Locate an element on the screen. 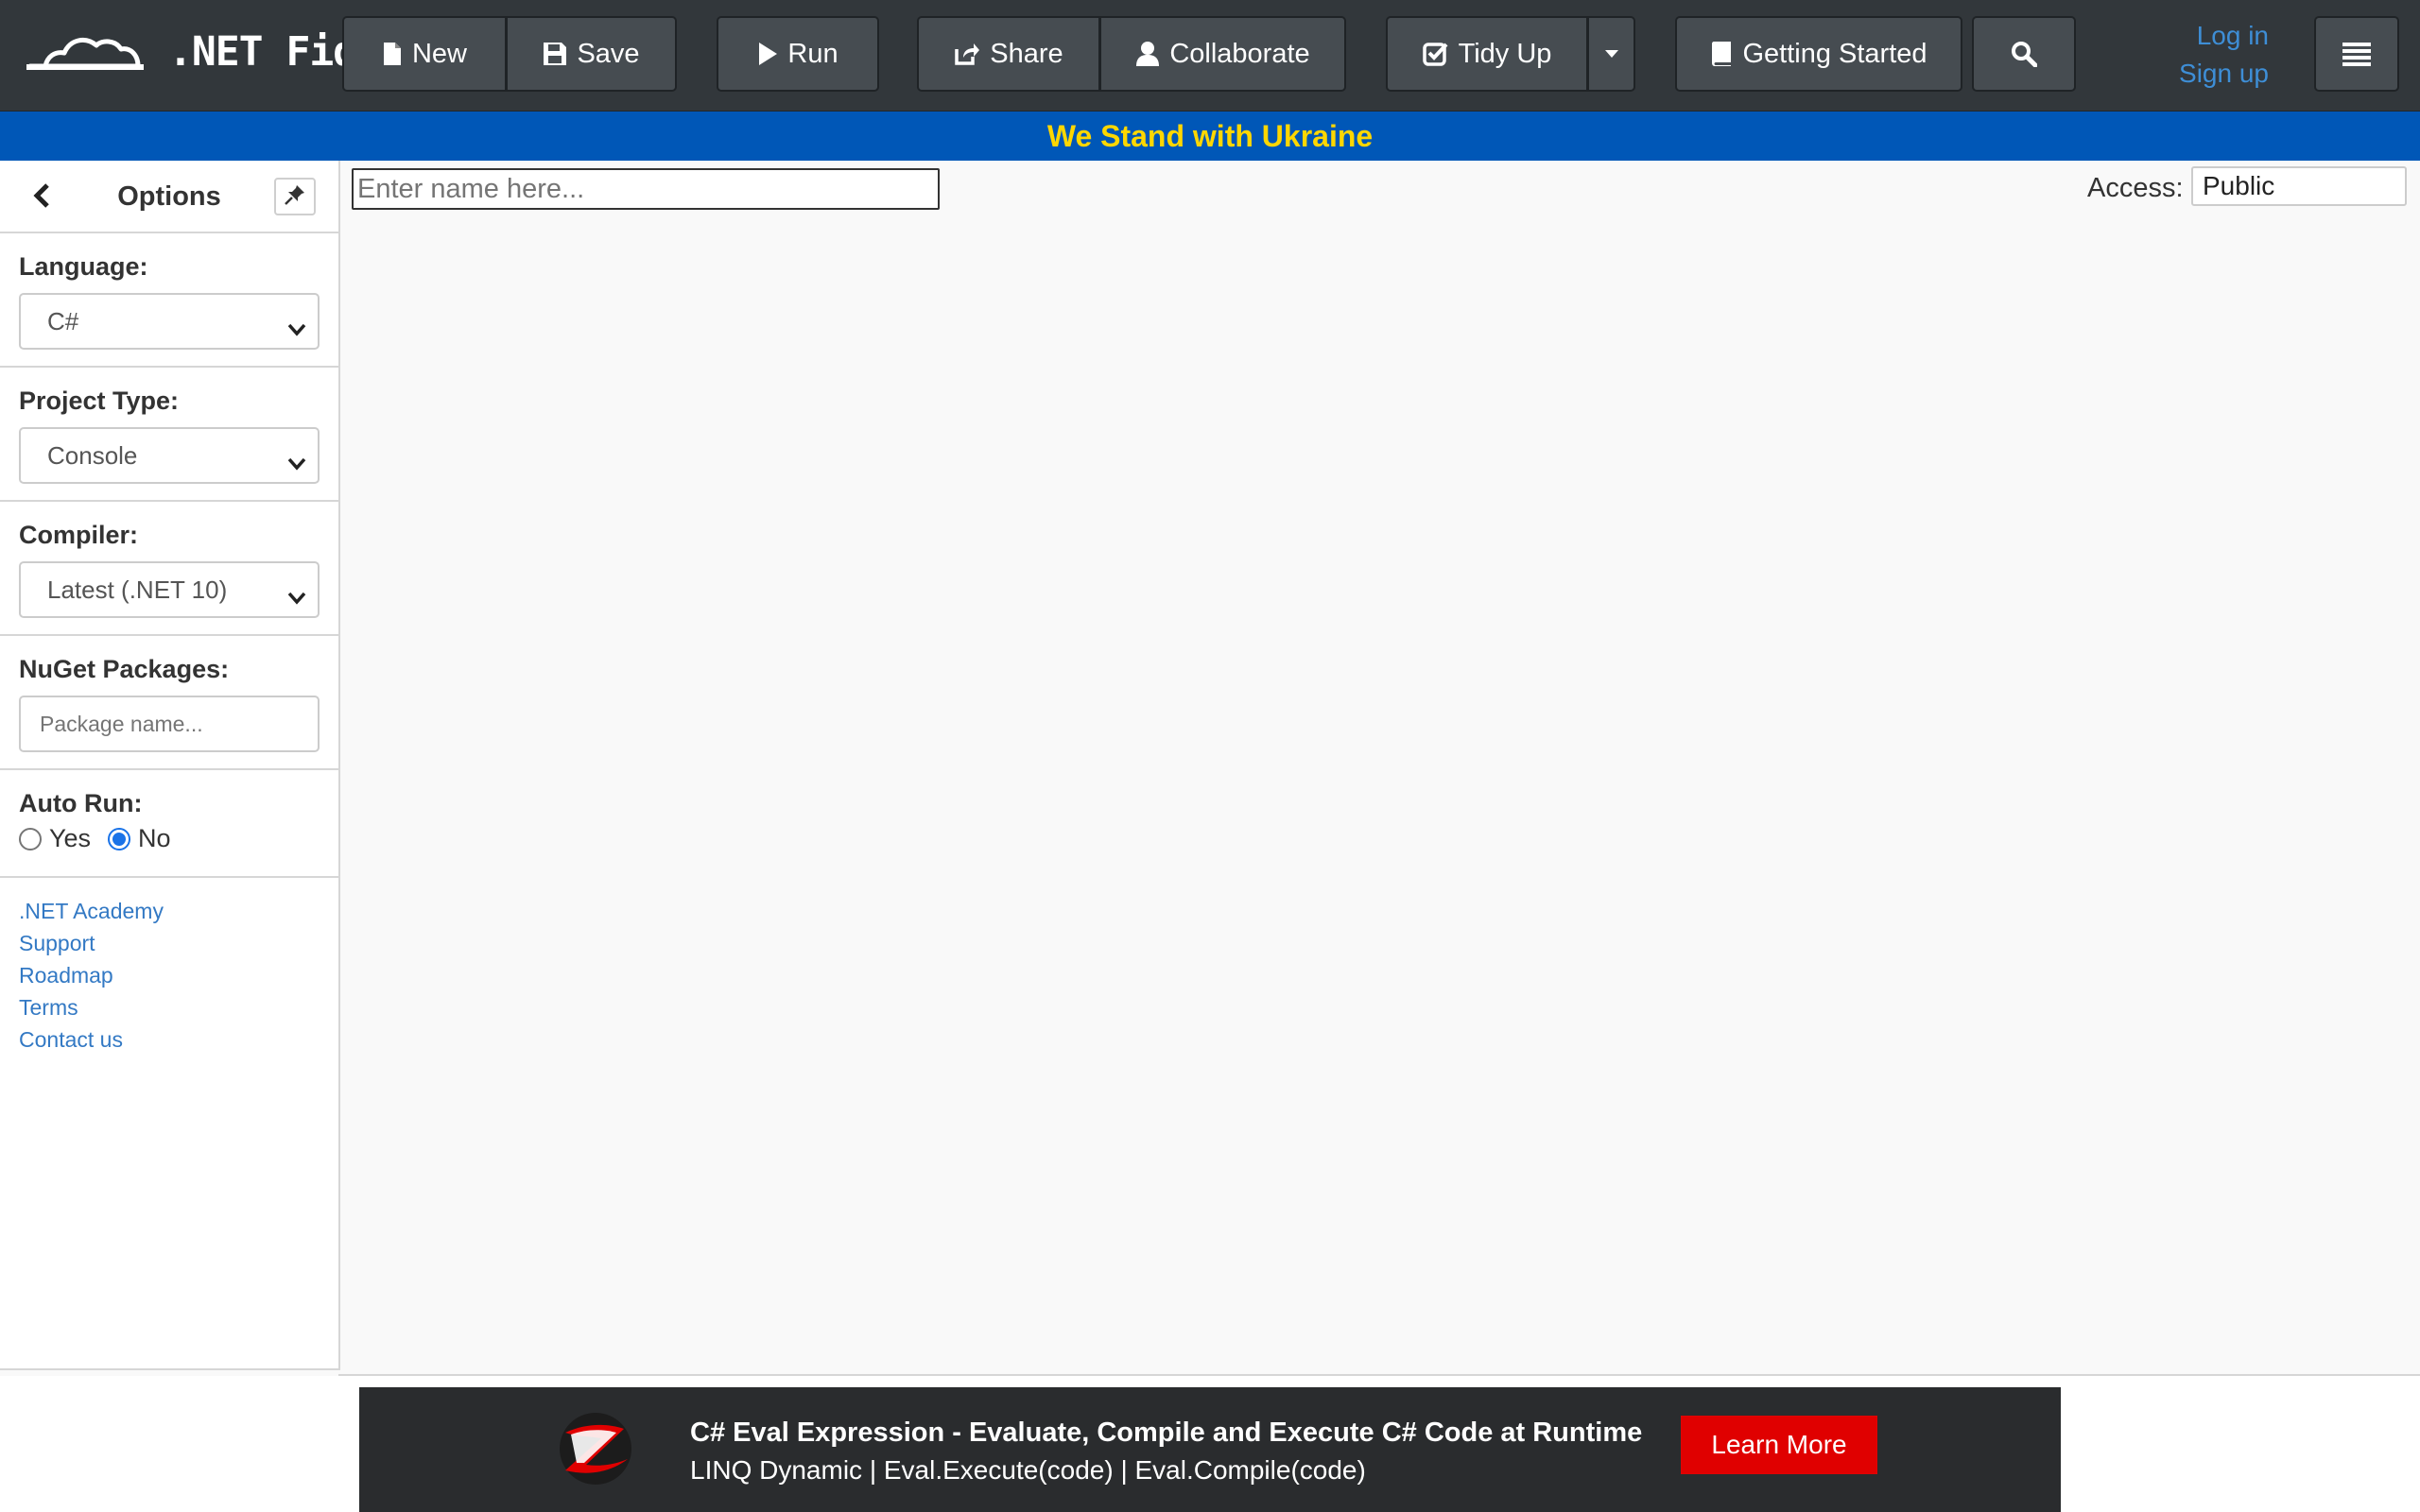 Image resolution: width=2420 pixels, height=1512 pixels. caret-down-icon is located at coordinates (1611, 54).